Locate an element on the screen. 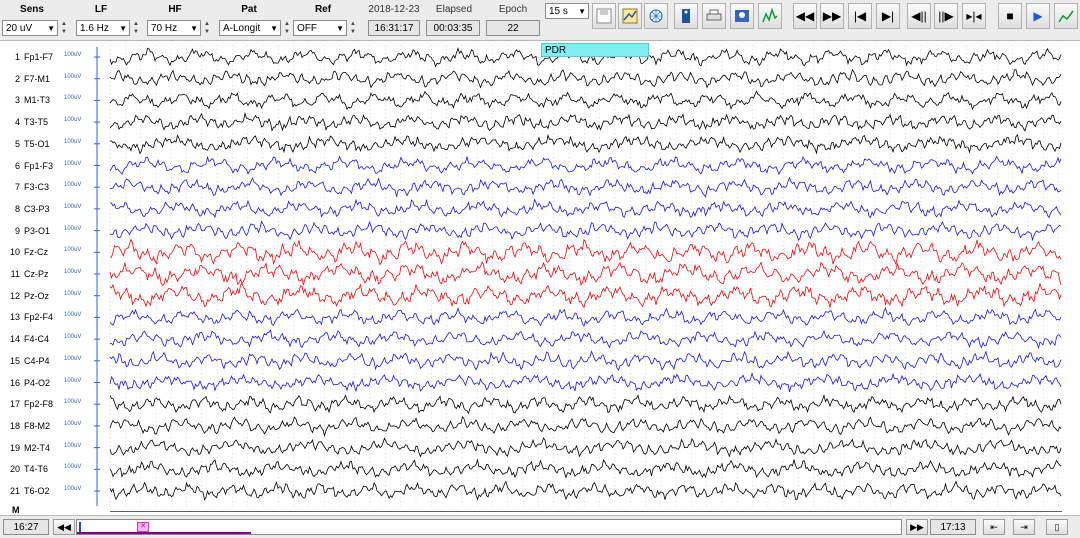 This screenshot has width=1080, height=538. ref-select: OFF ▼ is located at coordinates (320, 28).